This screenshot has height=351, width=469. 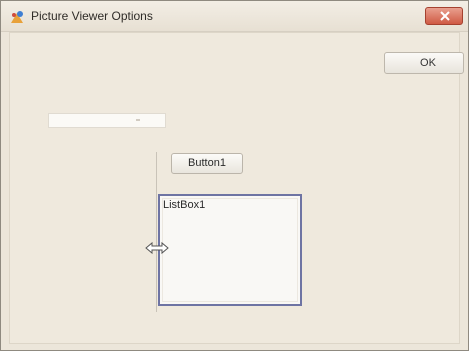 I want to click on listbox1: ListBox1, so click(x=230, y=250).